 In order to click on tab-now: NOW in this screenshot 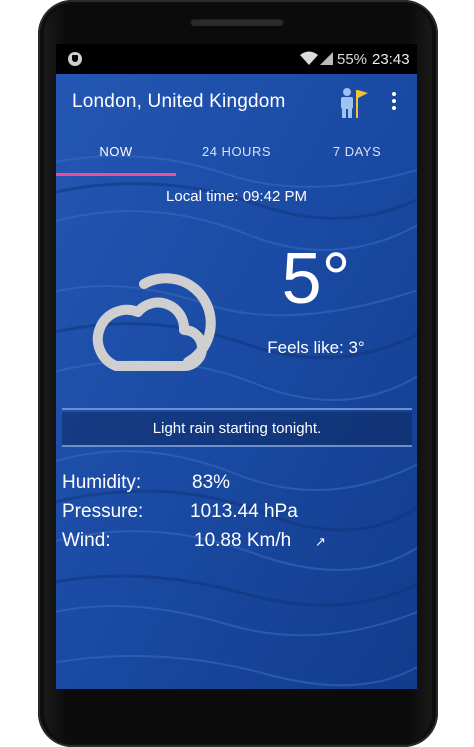, I will do `click(116, 152)`.